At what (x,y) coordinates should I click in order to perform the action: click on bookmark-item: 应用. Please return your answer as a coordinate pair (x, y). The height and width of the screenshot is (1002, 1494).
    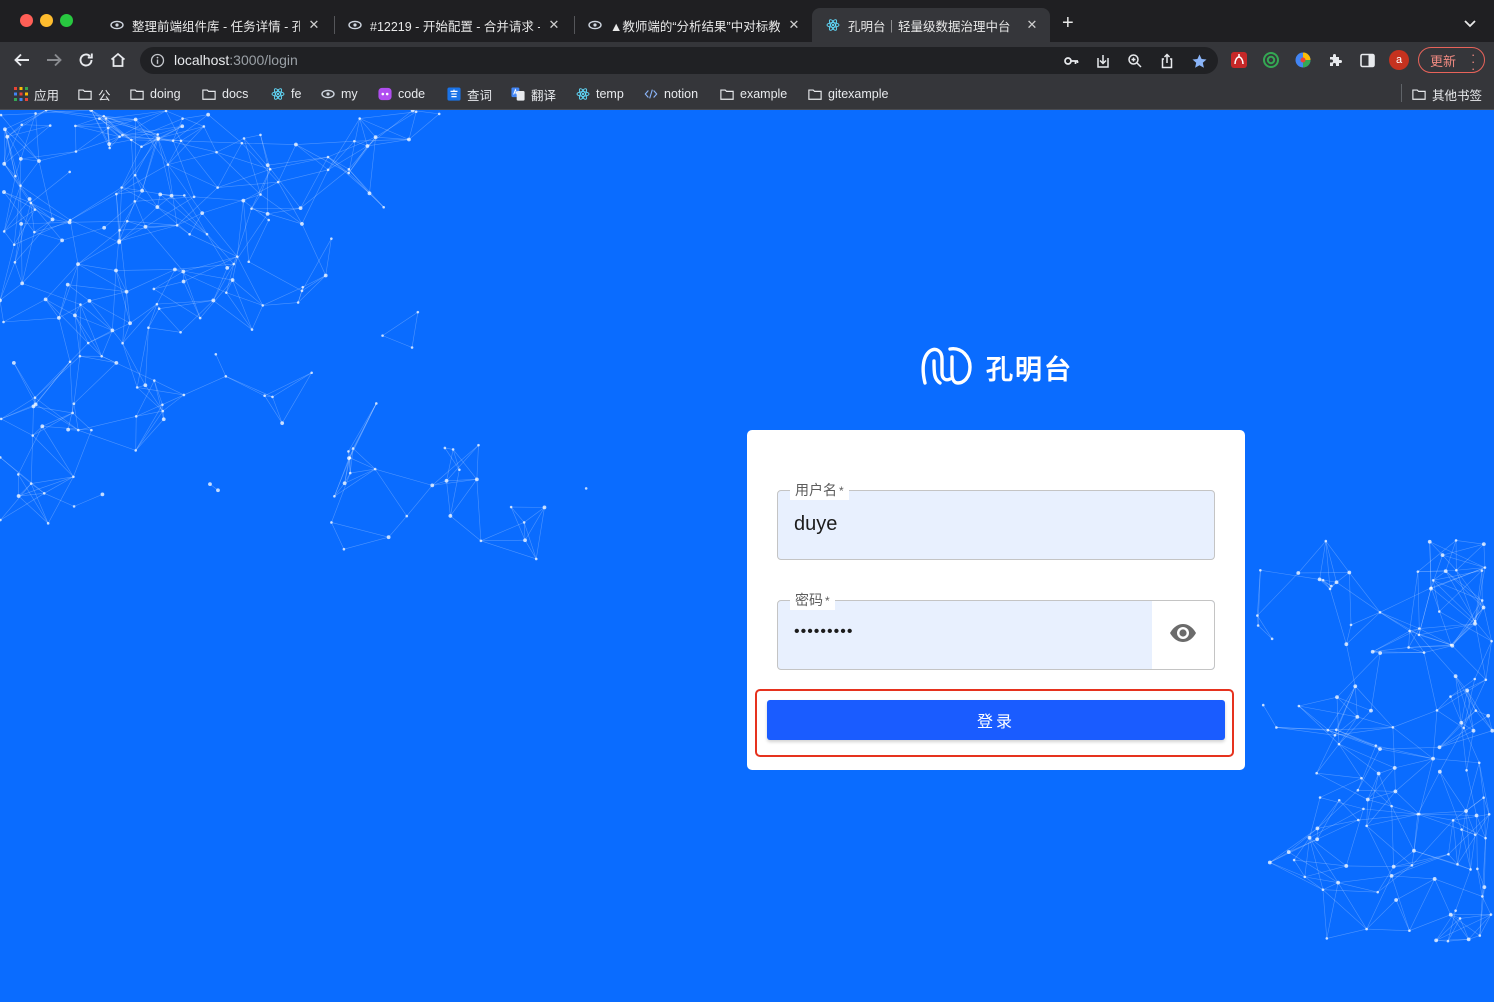
    Looking at the image, I should click on (36, 94).